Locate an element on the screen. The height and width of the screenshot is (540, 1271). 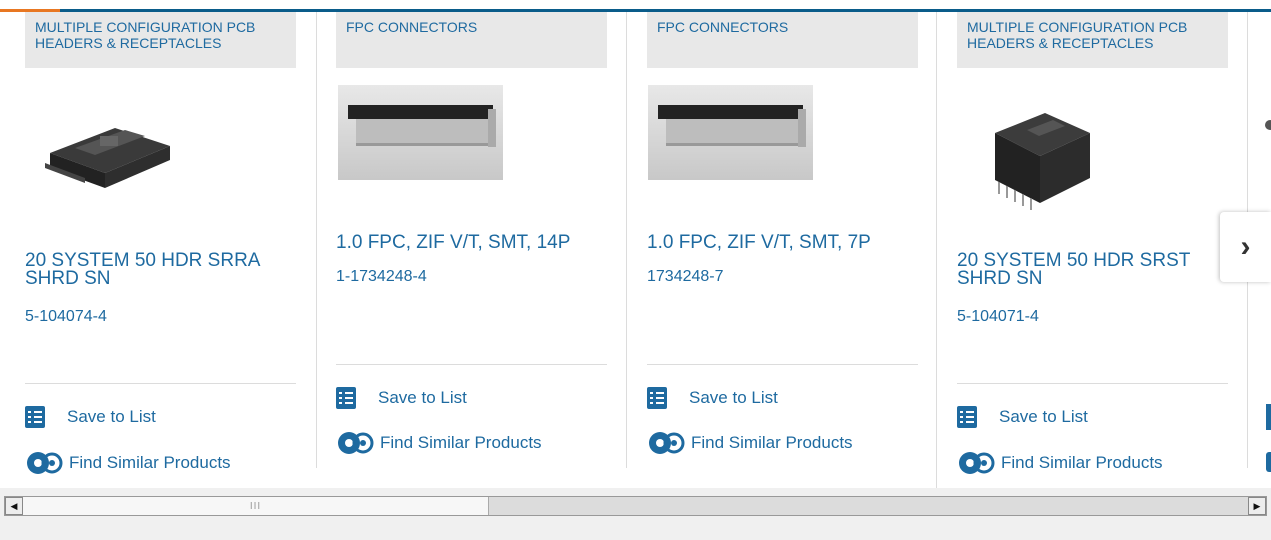
product-name: 1.0 FPC, ZIF V/T, SMT, 7P is located at coordinates (787, 242).